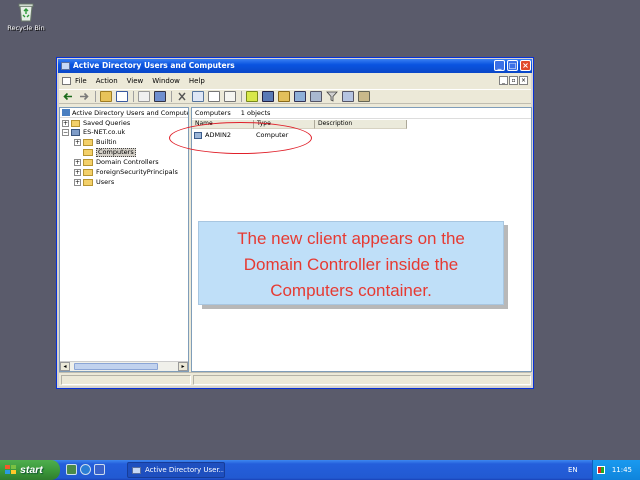 The height and width of the screenshot is (480, 640). Describe the element at coordinates (525, 65) in the screenshot. I see `close-button: ×` at that location.